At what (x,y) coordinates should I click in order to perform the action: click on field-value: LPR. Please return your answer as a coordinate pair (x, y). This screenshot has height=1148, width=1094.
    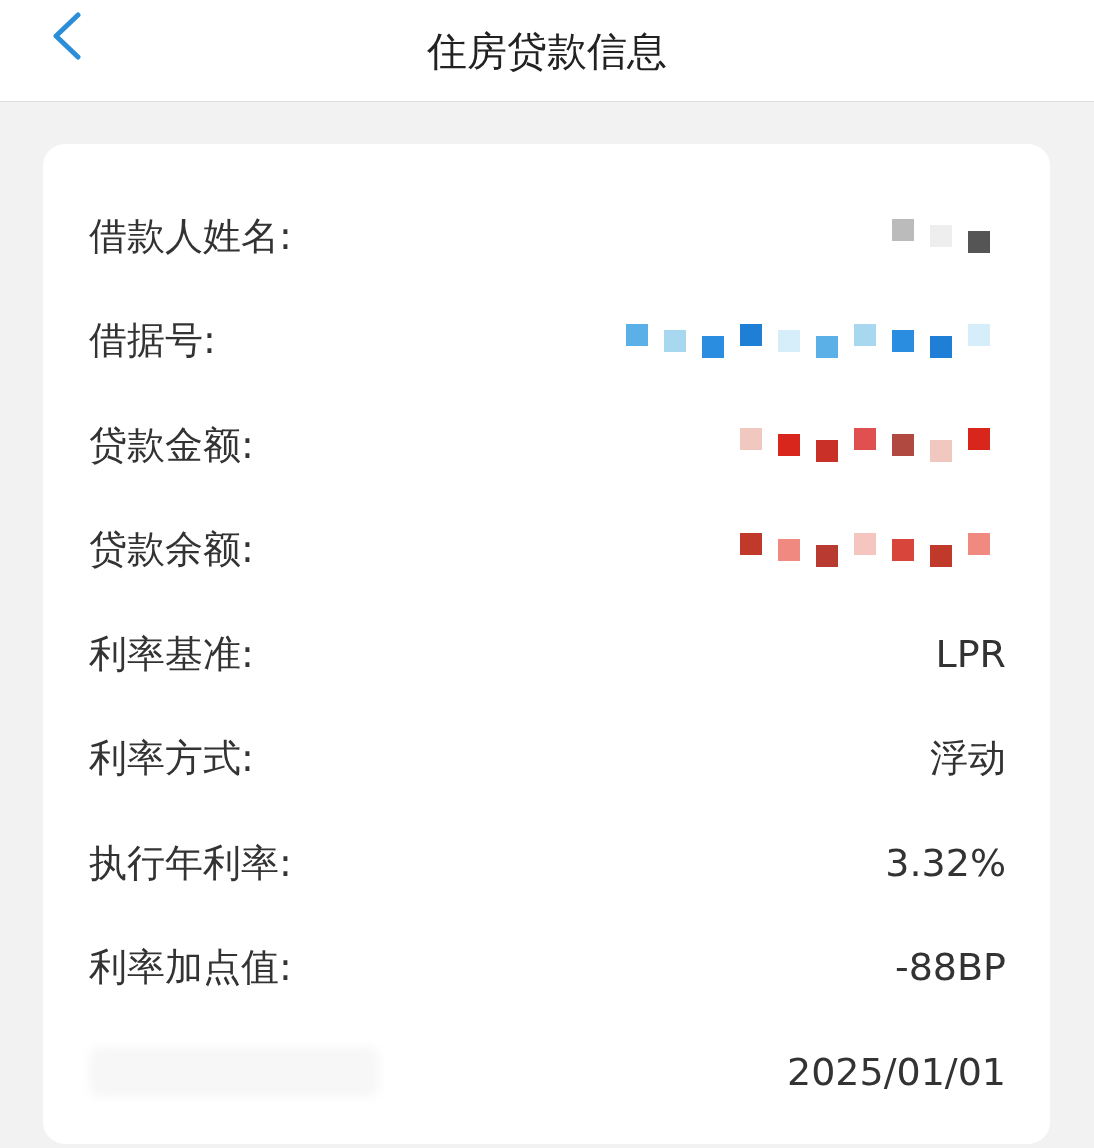
    Looking at the image, I should click on (970, 654).